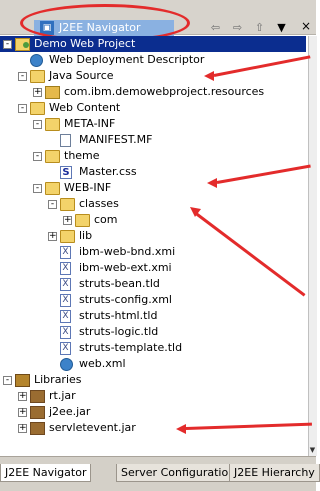 The height and width of the screenshot is (491, 320). I want to click on tree-row: S Master.css, so click(153, 172).